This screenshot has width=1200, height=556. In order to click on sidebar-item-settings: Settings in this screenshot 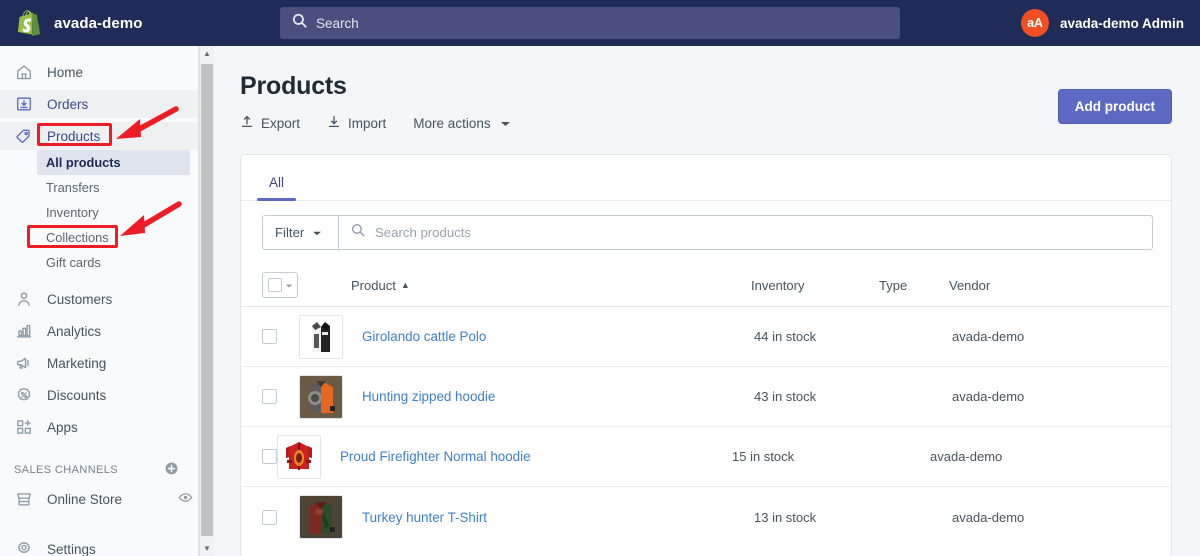, I will do `click(99, 545)`.